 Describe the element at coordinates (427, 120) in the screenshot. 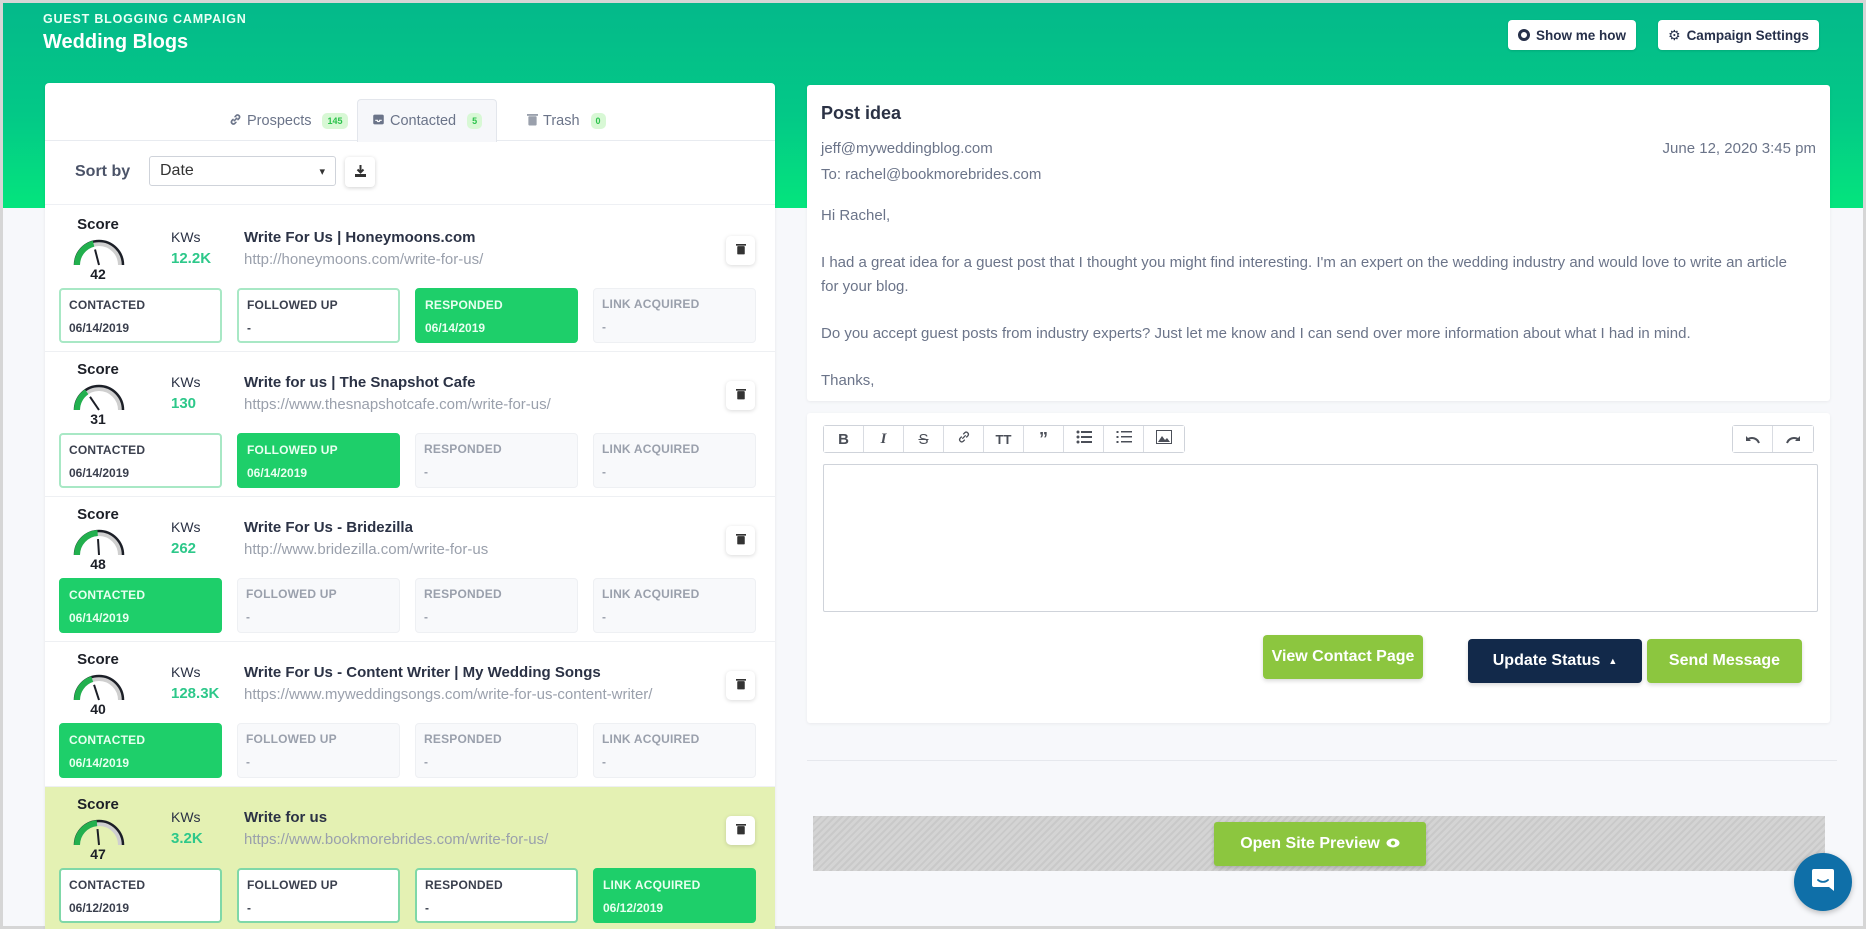

I see `tab-contacted: Contacted 5` at that location.